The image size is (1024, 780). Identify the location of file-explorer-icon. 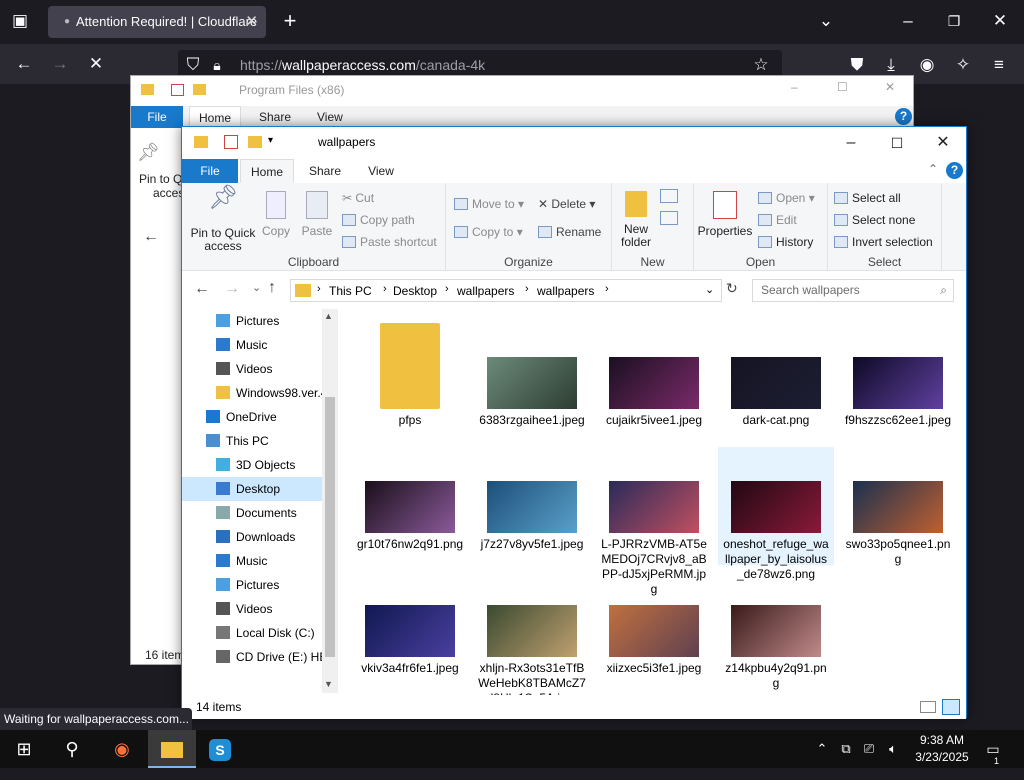
(172, 749).